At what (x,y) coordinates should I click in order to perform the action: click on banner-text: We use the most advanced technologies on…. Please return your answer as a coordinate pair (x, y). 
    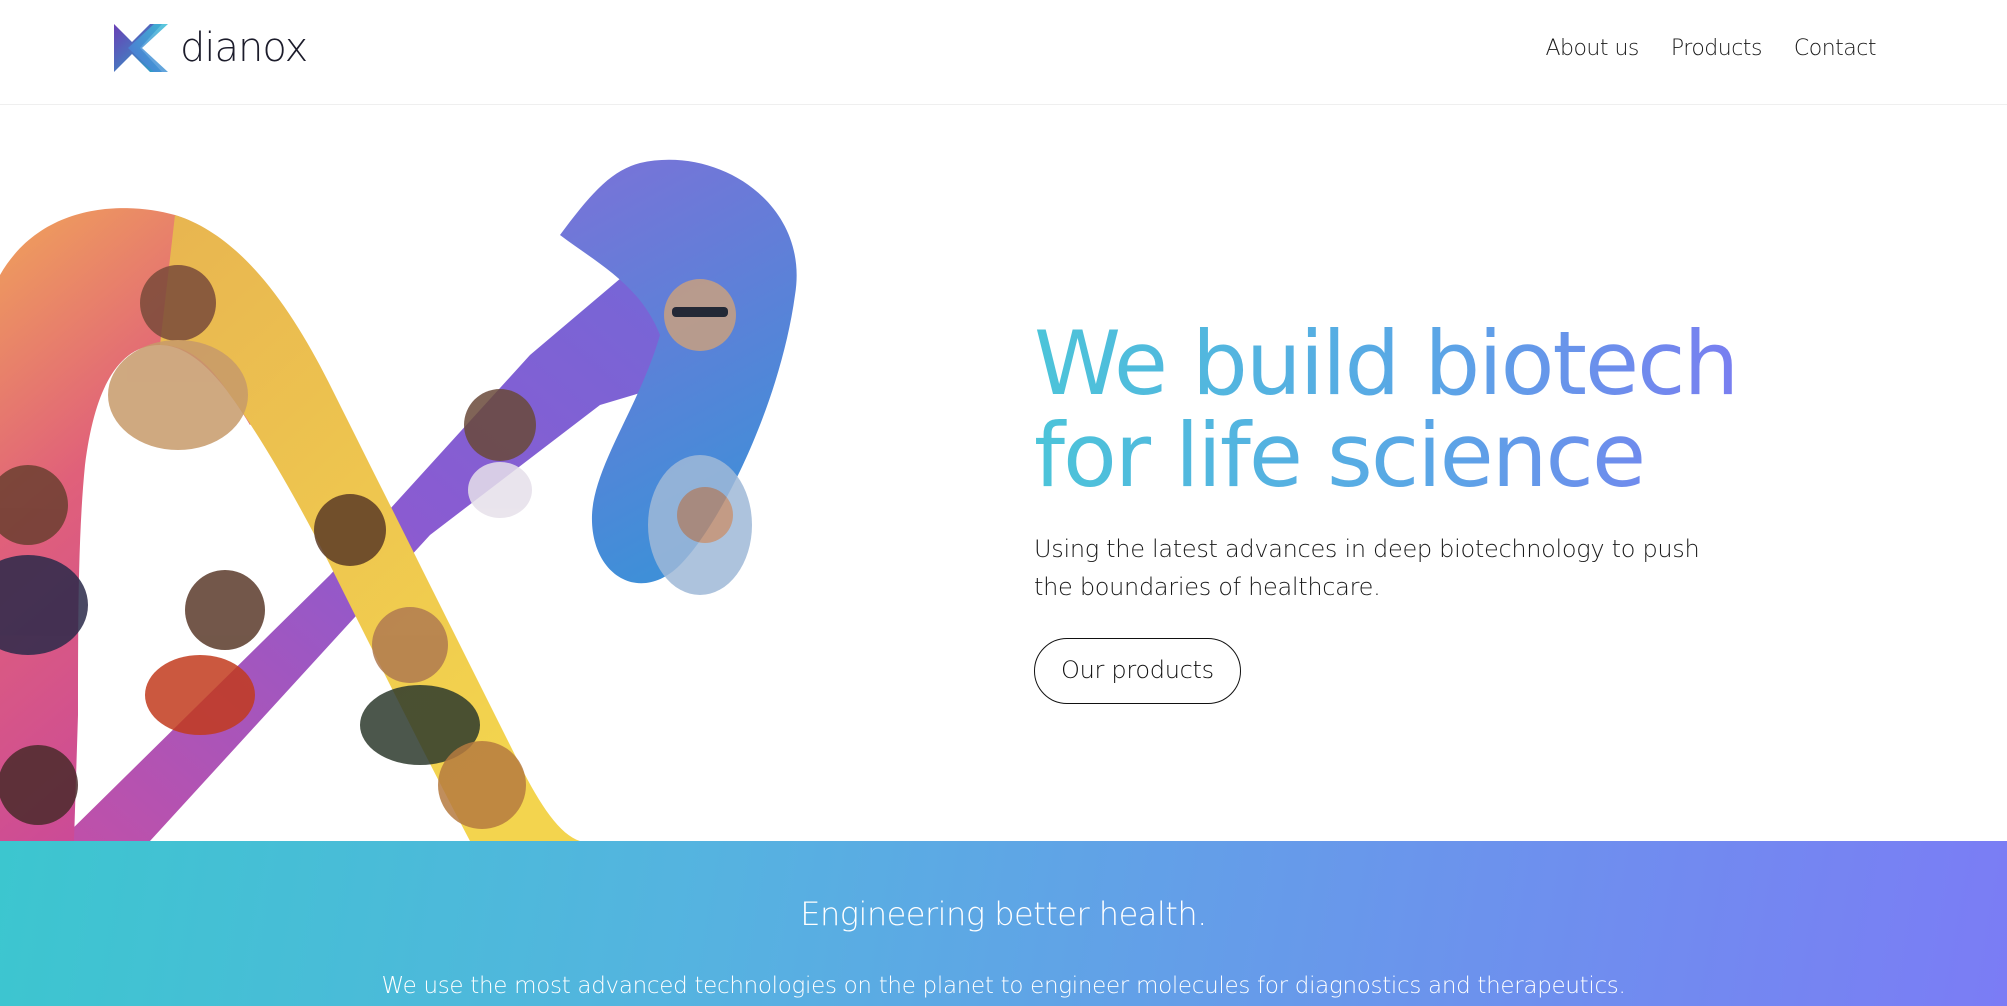
    Looking at the image, I should click on (1003, 986).